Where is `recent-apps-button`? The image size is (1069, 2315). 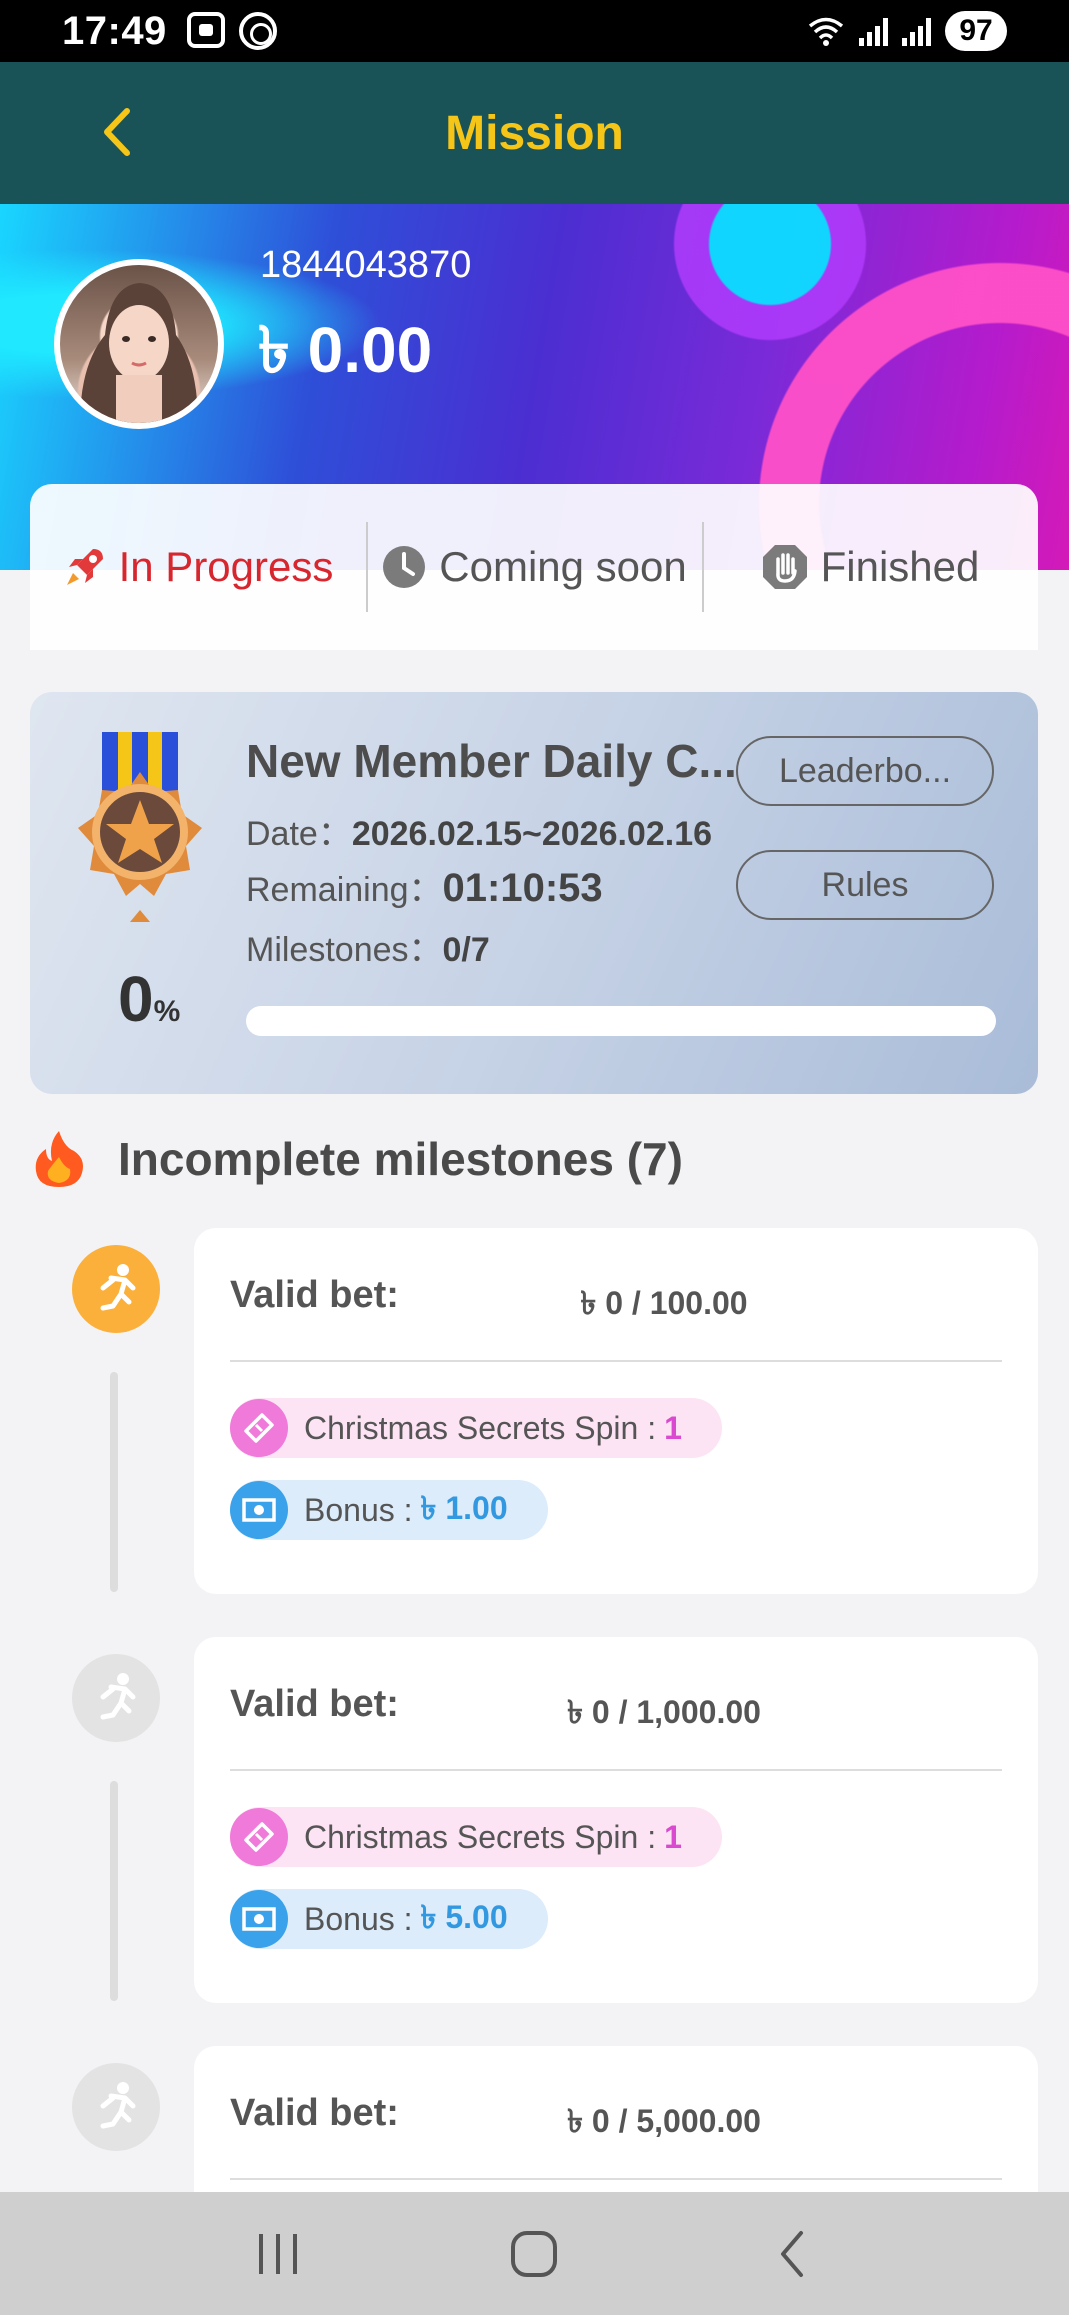
recent-apps-button is located at coordinates (278, 2254).